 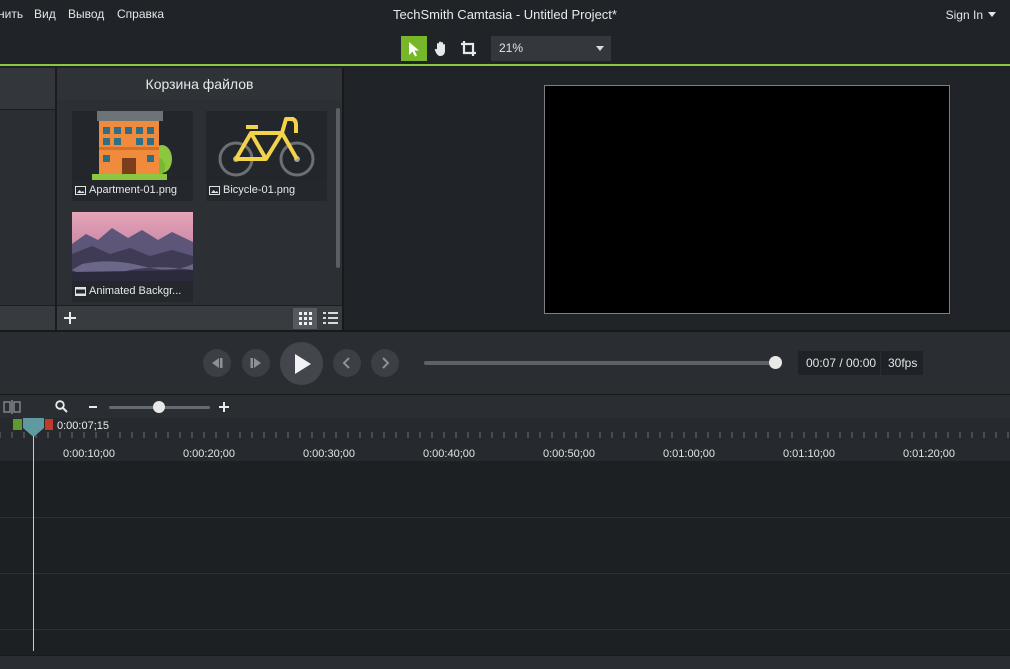 I want to click on playhead-time: 0:00:07;15, so click(x=83, y=426).